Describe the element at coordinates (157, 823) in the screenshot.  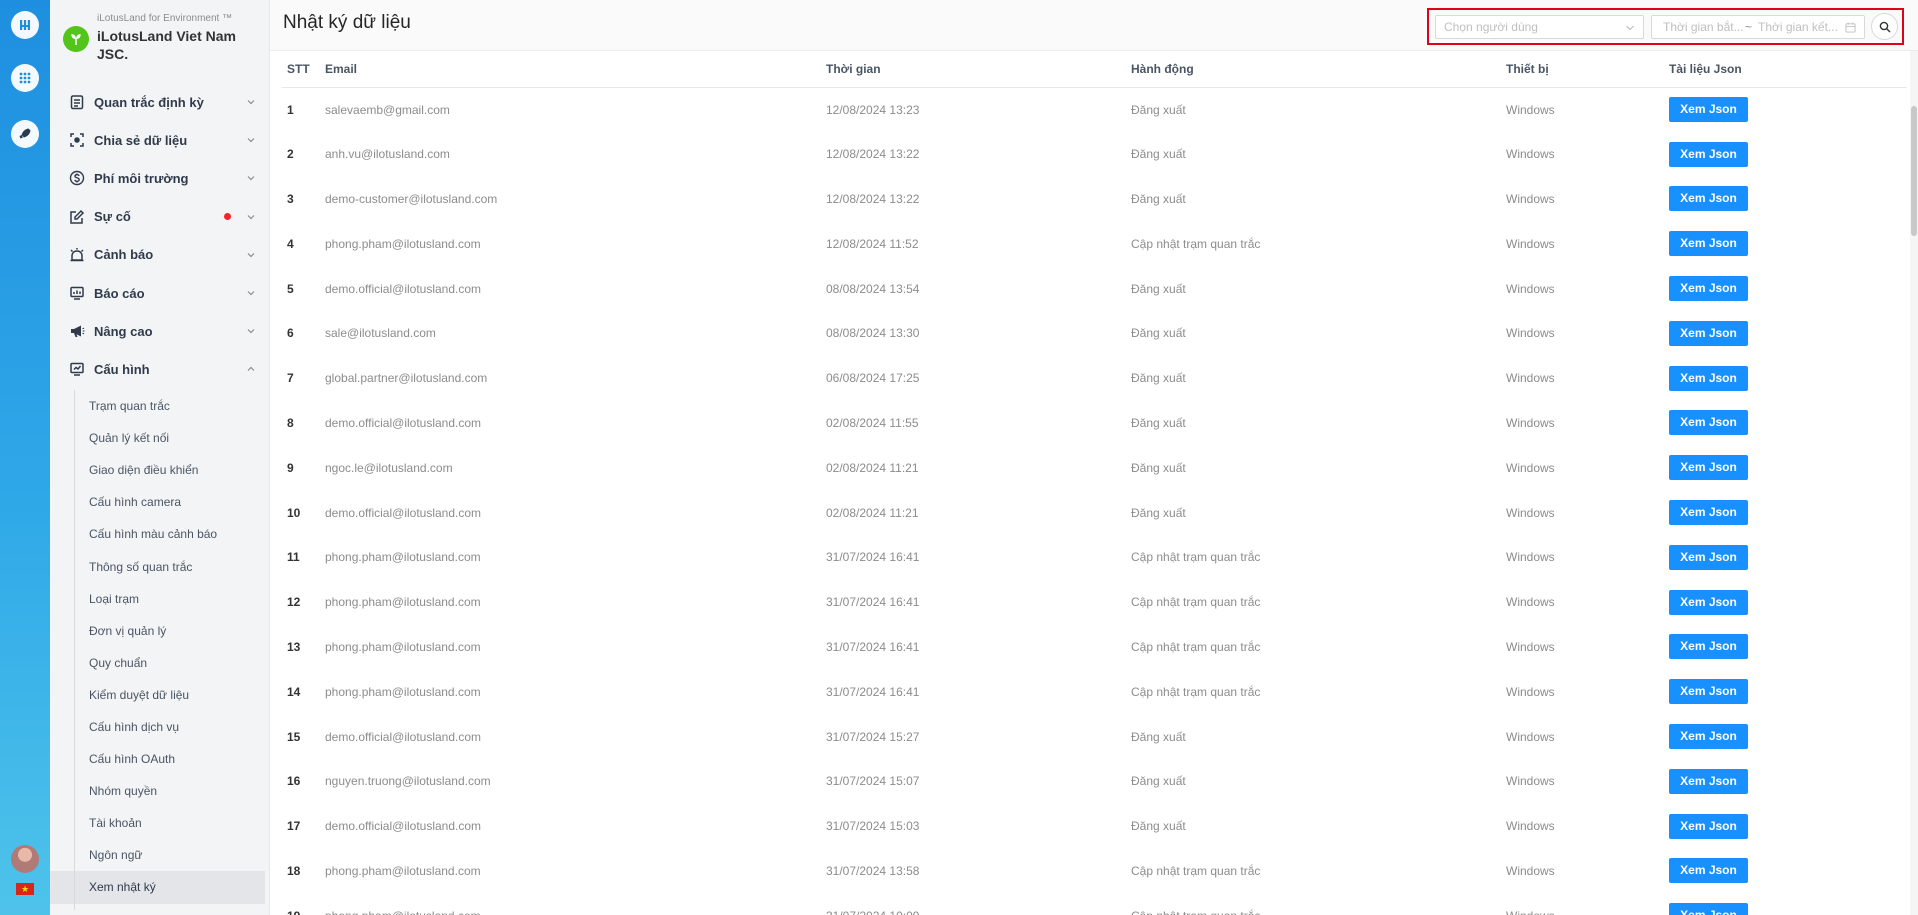
I see `submenu-item-accounts: Tài khoản` at that location.